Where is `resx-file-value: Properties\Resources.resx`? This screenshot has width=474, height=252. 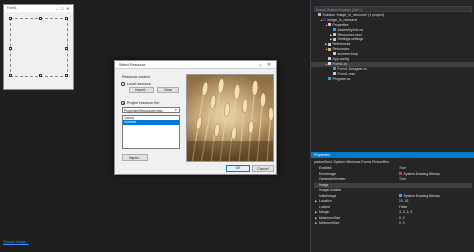 resx-file-value: Properties\Resources.resx is located at coordinates (143, 110).